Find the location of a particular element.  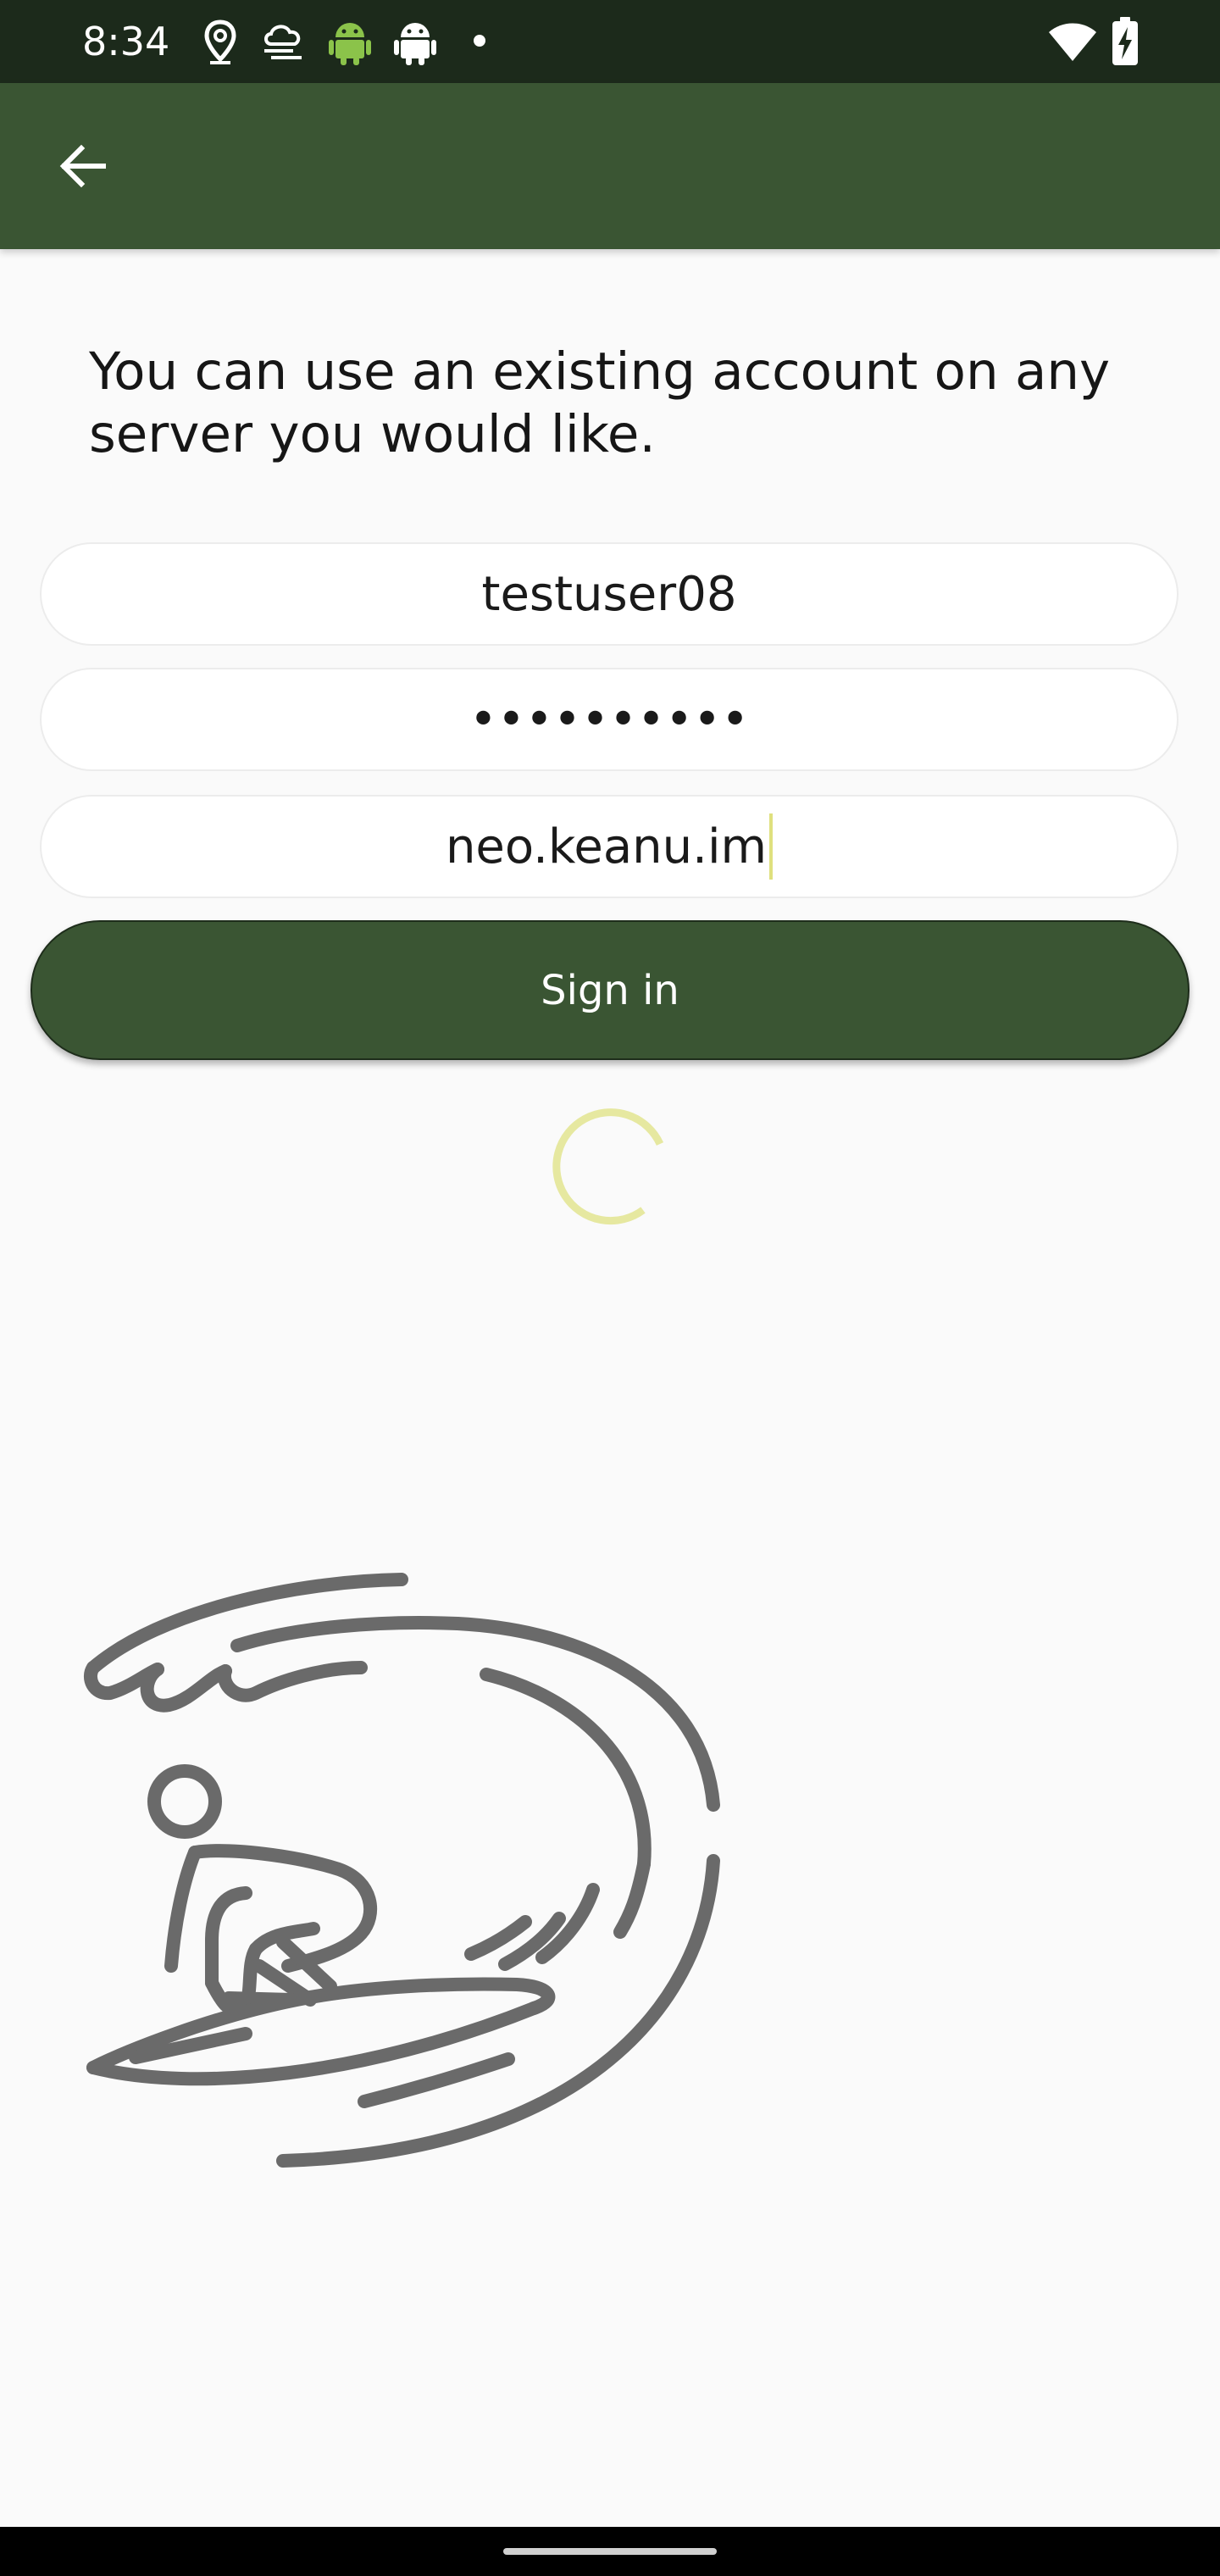

password-value: •••••••••• is located at coordinates (609, 719).